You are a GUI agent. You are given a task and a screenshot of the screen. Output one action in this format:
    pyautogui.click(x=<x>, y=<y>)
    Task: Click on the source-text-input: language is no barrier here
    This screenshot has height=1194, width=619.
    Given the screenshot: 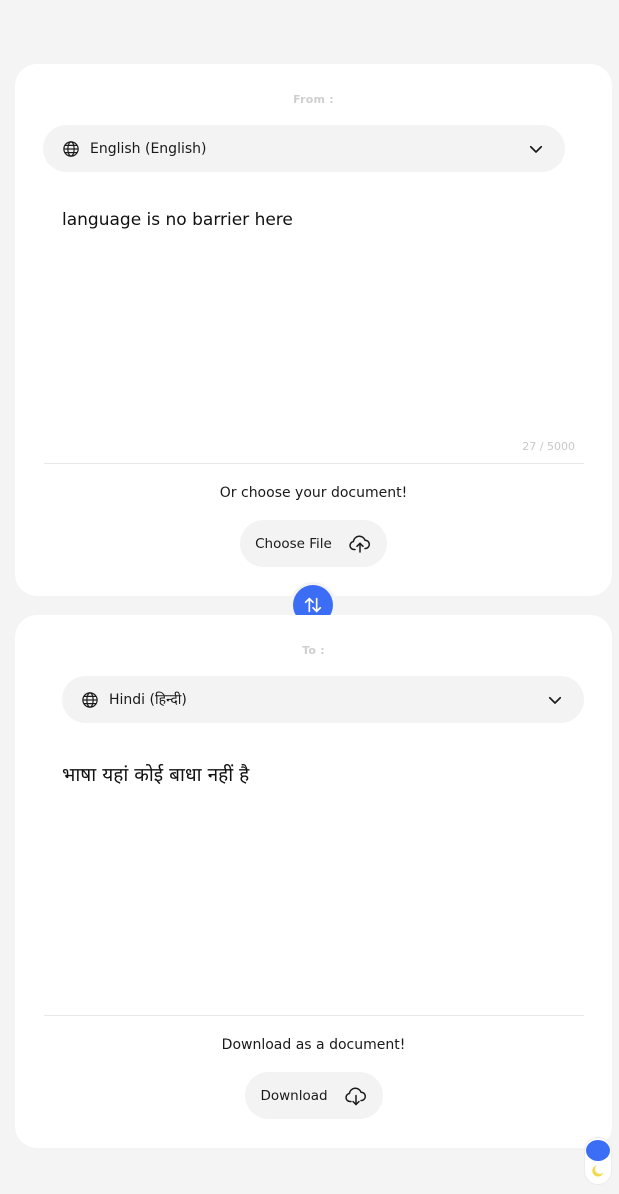 What is the action you would take?
    pyautogui.click(x=317, y=221)
    